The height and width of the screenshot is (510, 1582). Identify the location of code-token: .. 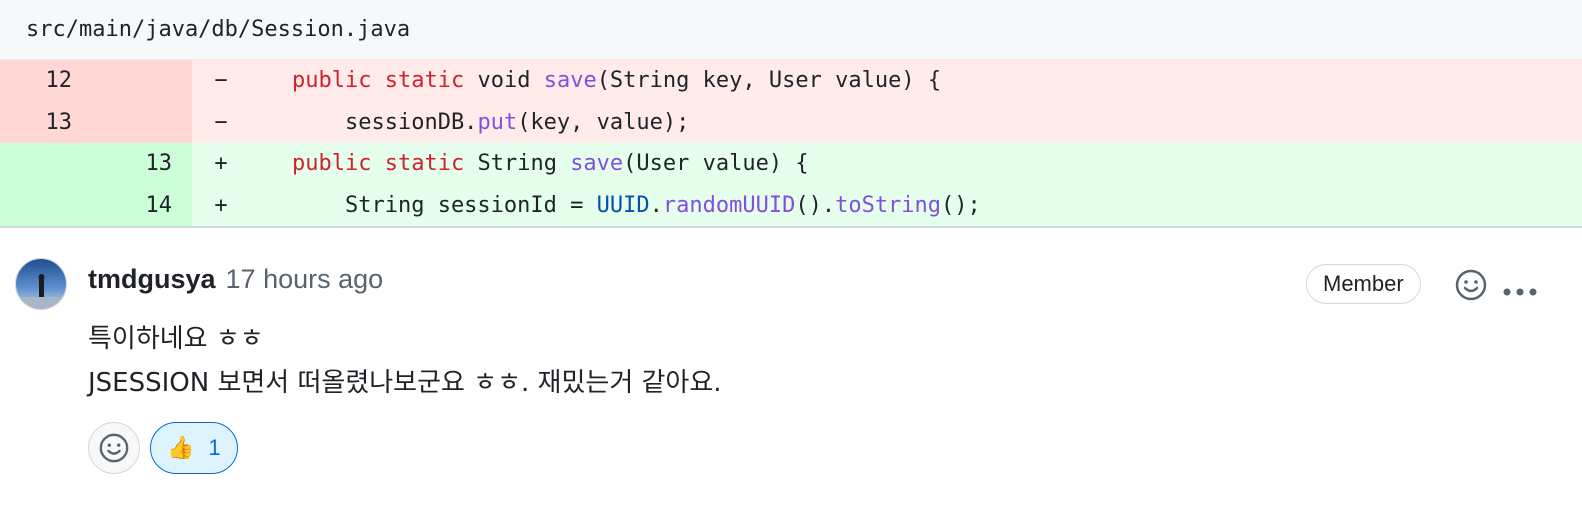
(656, 205).